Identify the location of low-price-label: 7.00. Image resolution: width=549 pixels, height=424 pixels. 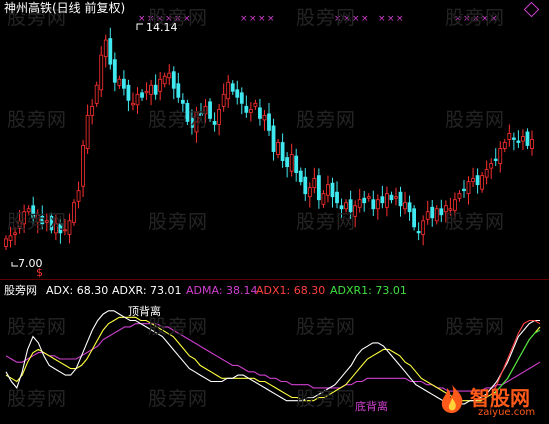
(30, 263).